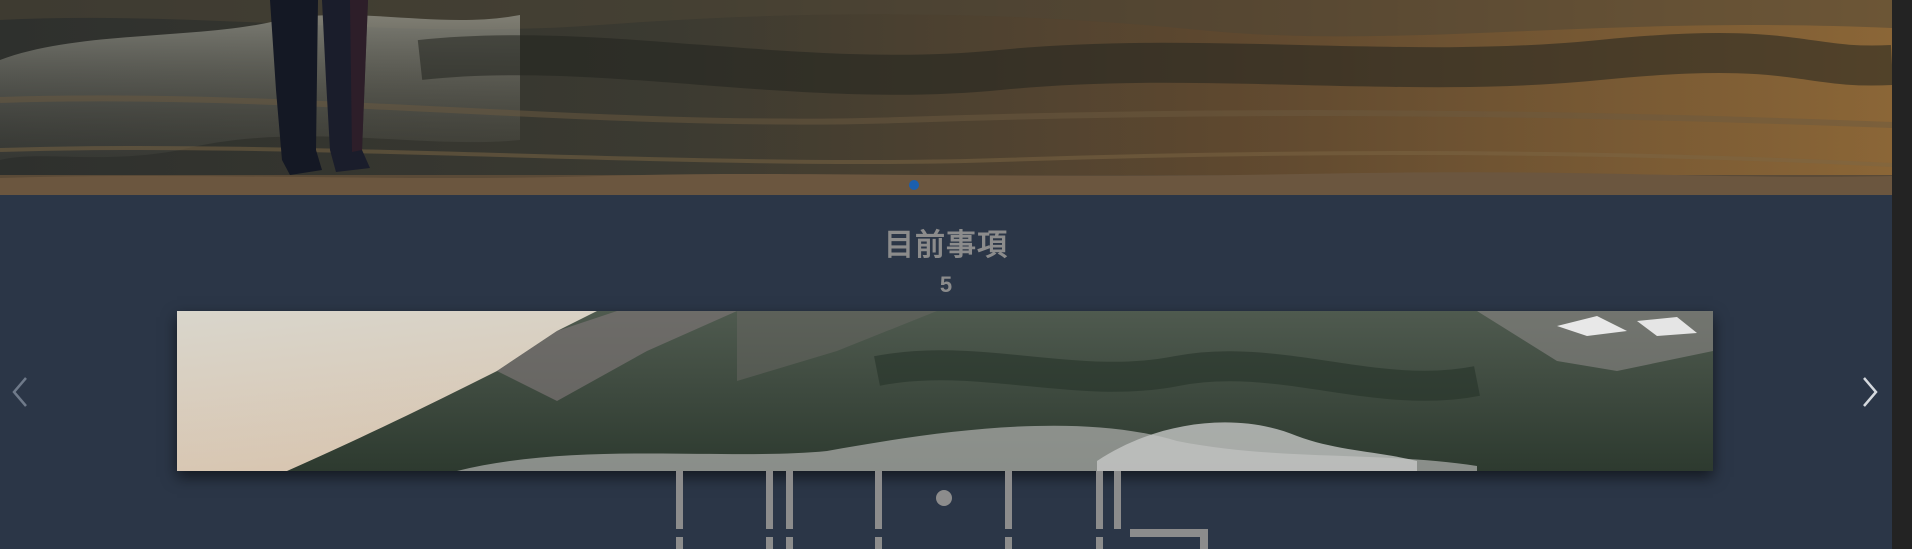  What do you see at coordinates (1869, 392) in the screenshot?
I see `chevron-right-icon` at bounding box center [1869, 392].